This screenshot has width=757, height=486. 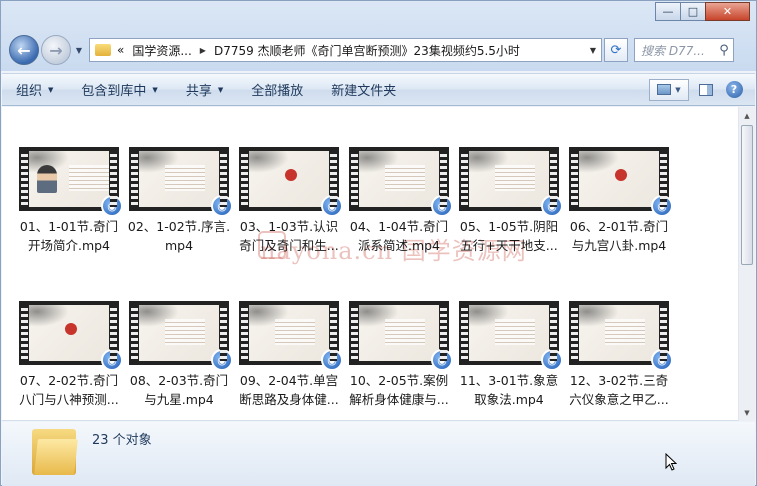 What do you see at coordinates (69, 226) in the screenshot?
I see `file-name-line-1: 01、1-01节.奇门` at bounding box center [69, 226].